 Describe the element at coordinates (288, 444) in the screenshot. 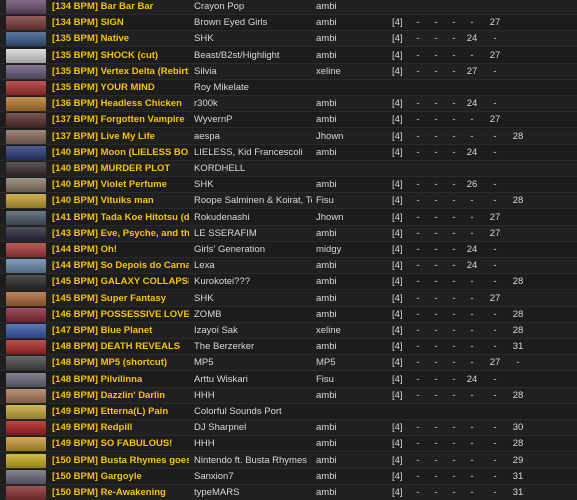

I see `song-row: [149 BPM] SO FABULOUS! HHH ambi [4] - - - - -28` at that location.